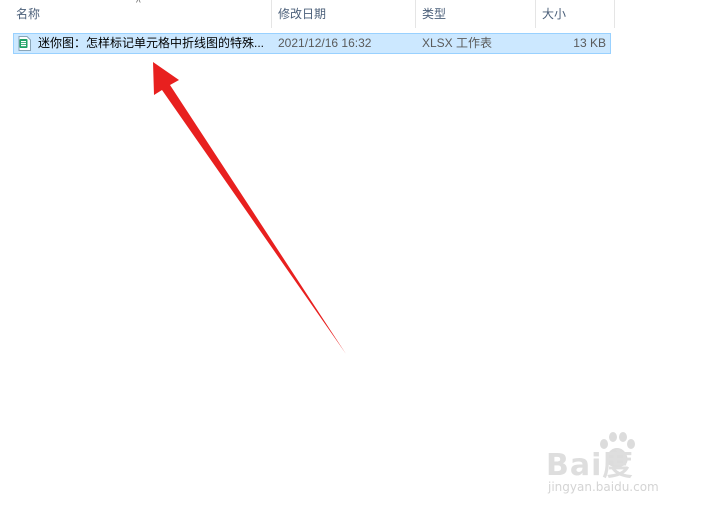  Describe the element at coordinates (590, 465) in the screenshot. I see `watermark-brand: Bai度` at that location.